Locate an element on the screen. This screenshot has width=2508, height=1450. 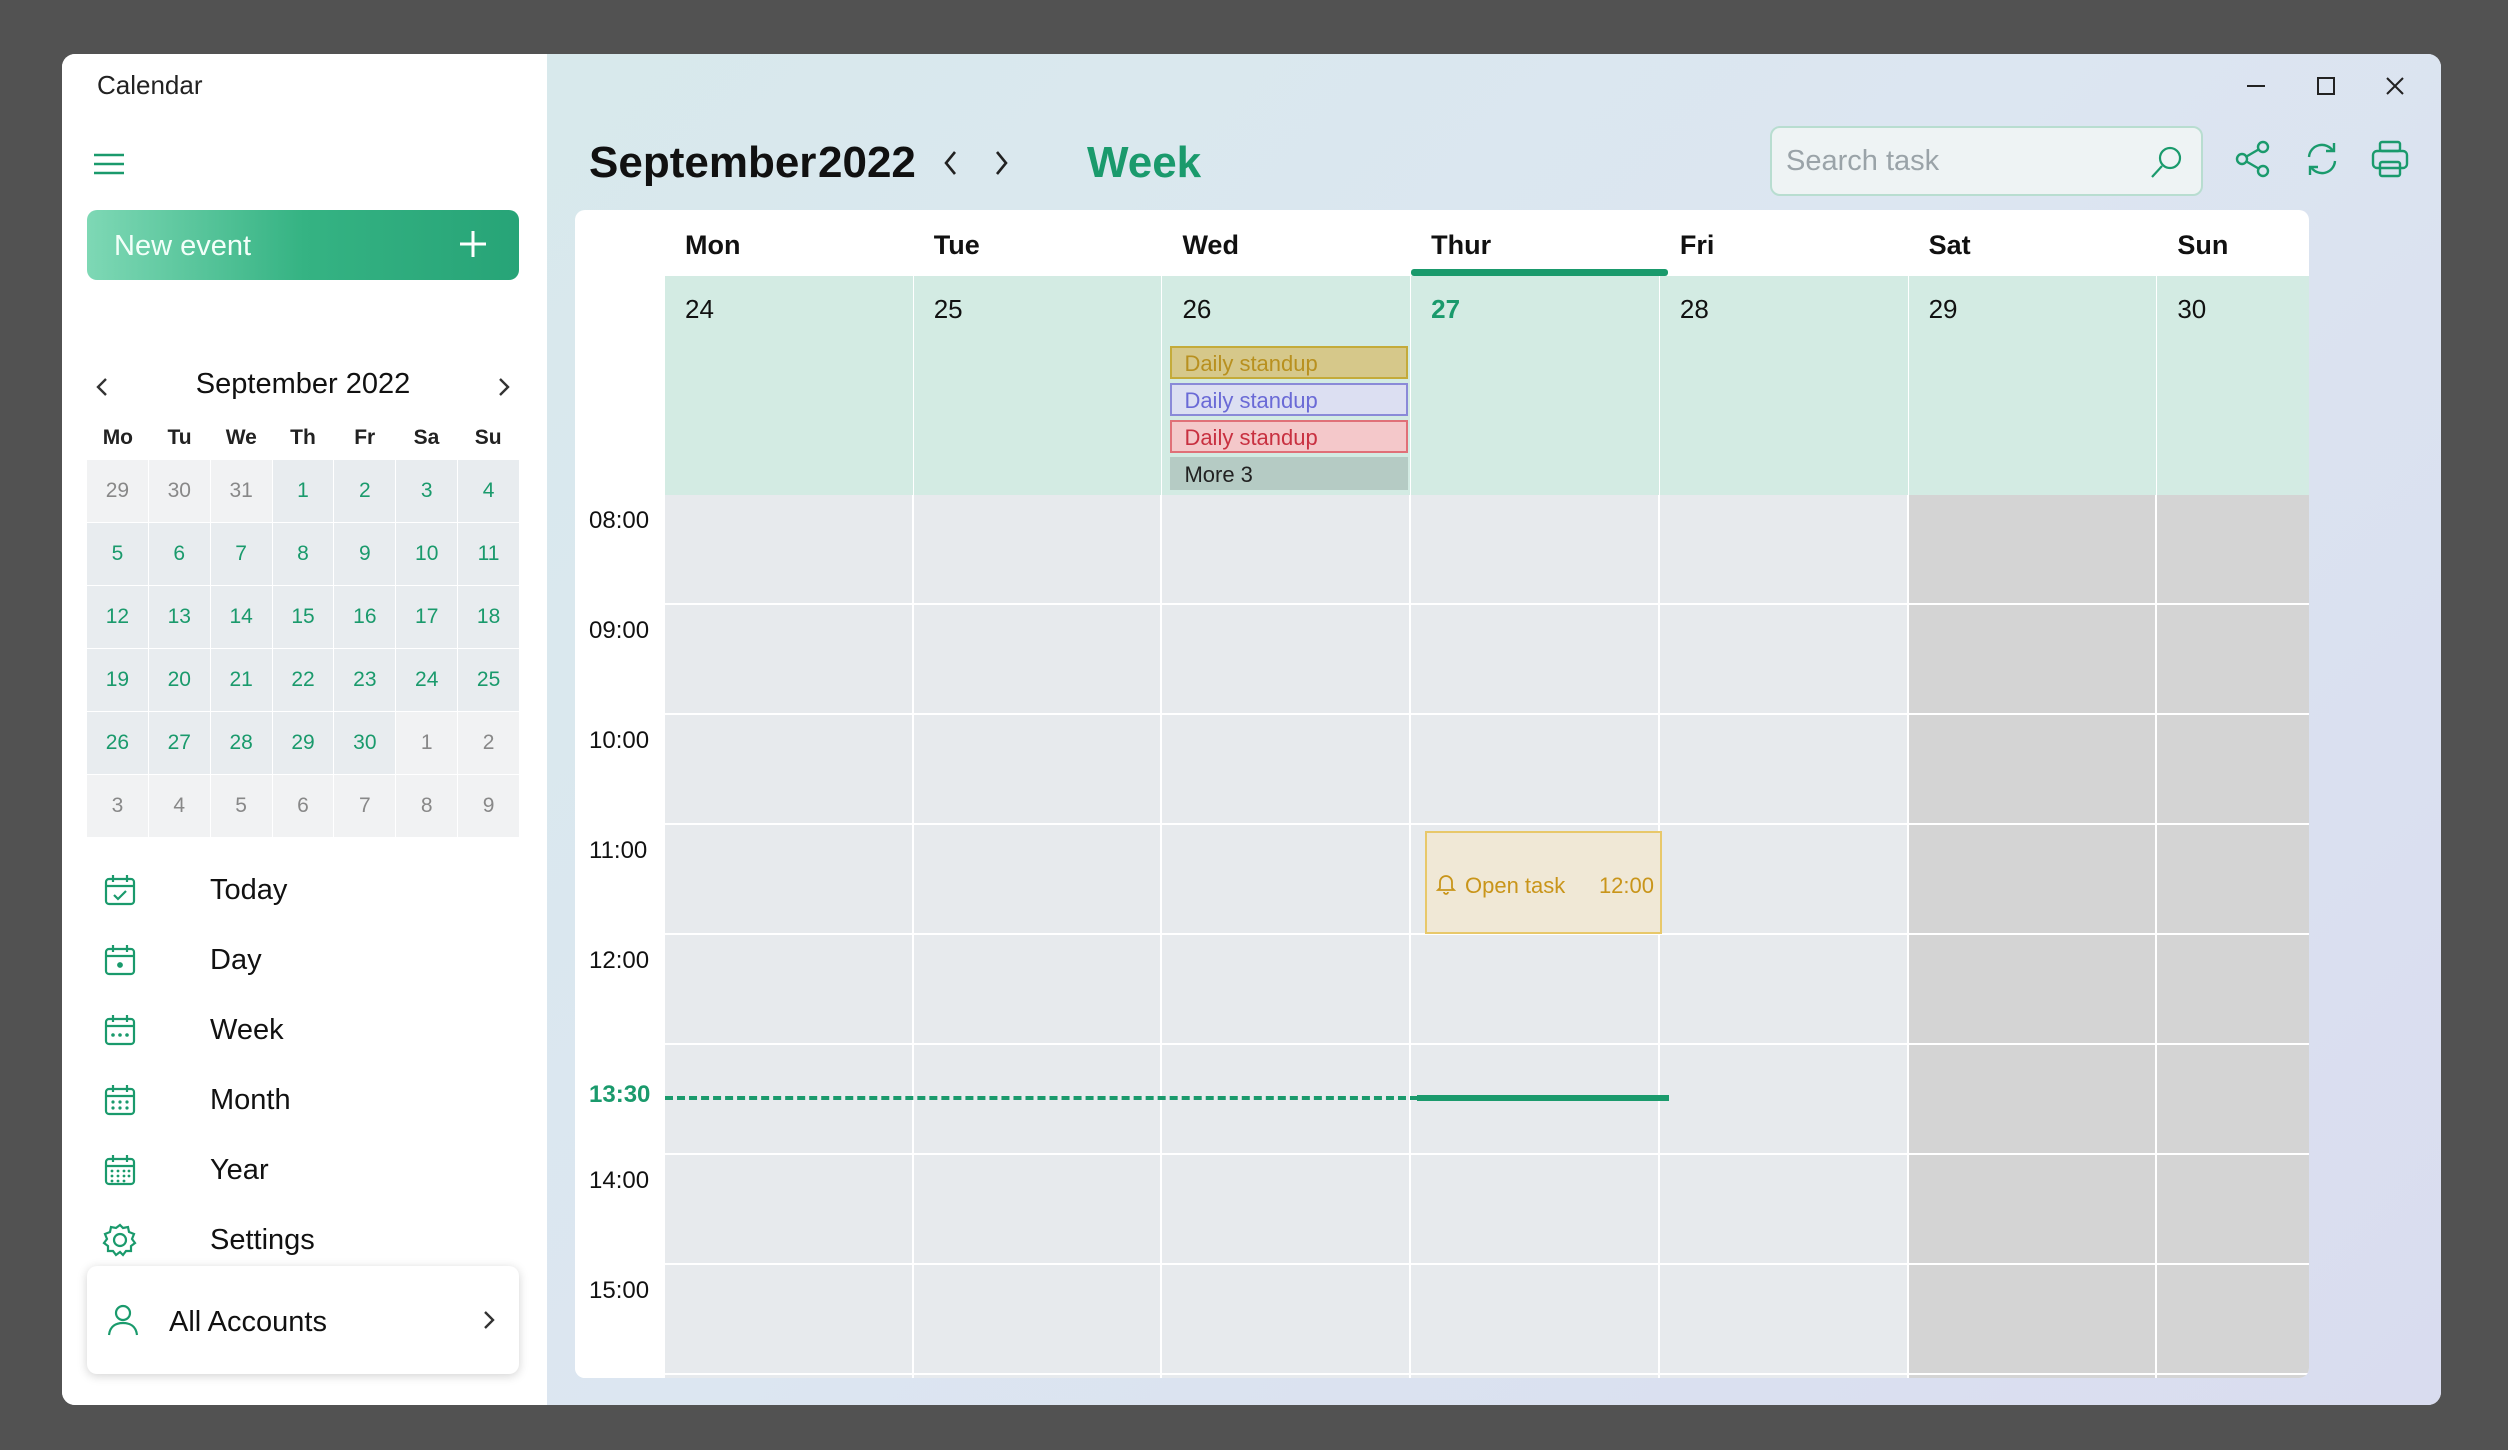
print-icon is located at coordinates (2390, 159).